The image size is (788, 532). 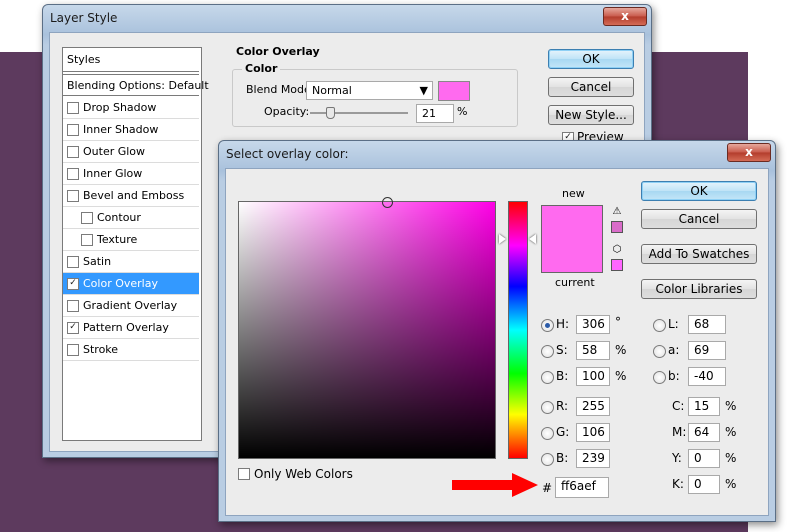 I want to click on hex-input: ff6aef, so click(x=582, y=487).